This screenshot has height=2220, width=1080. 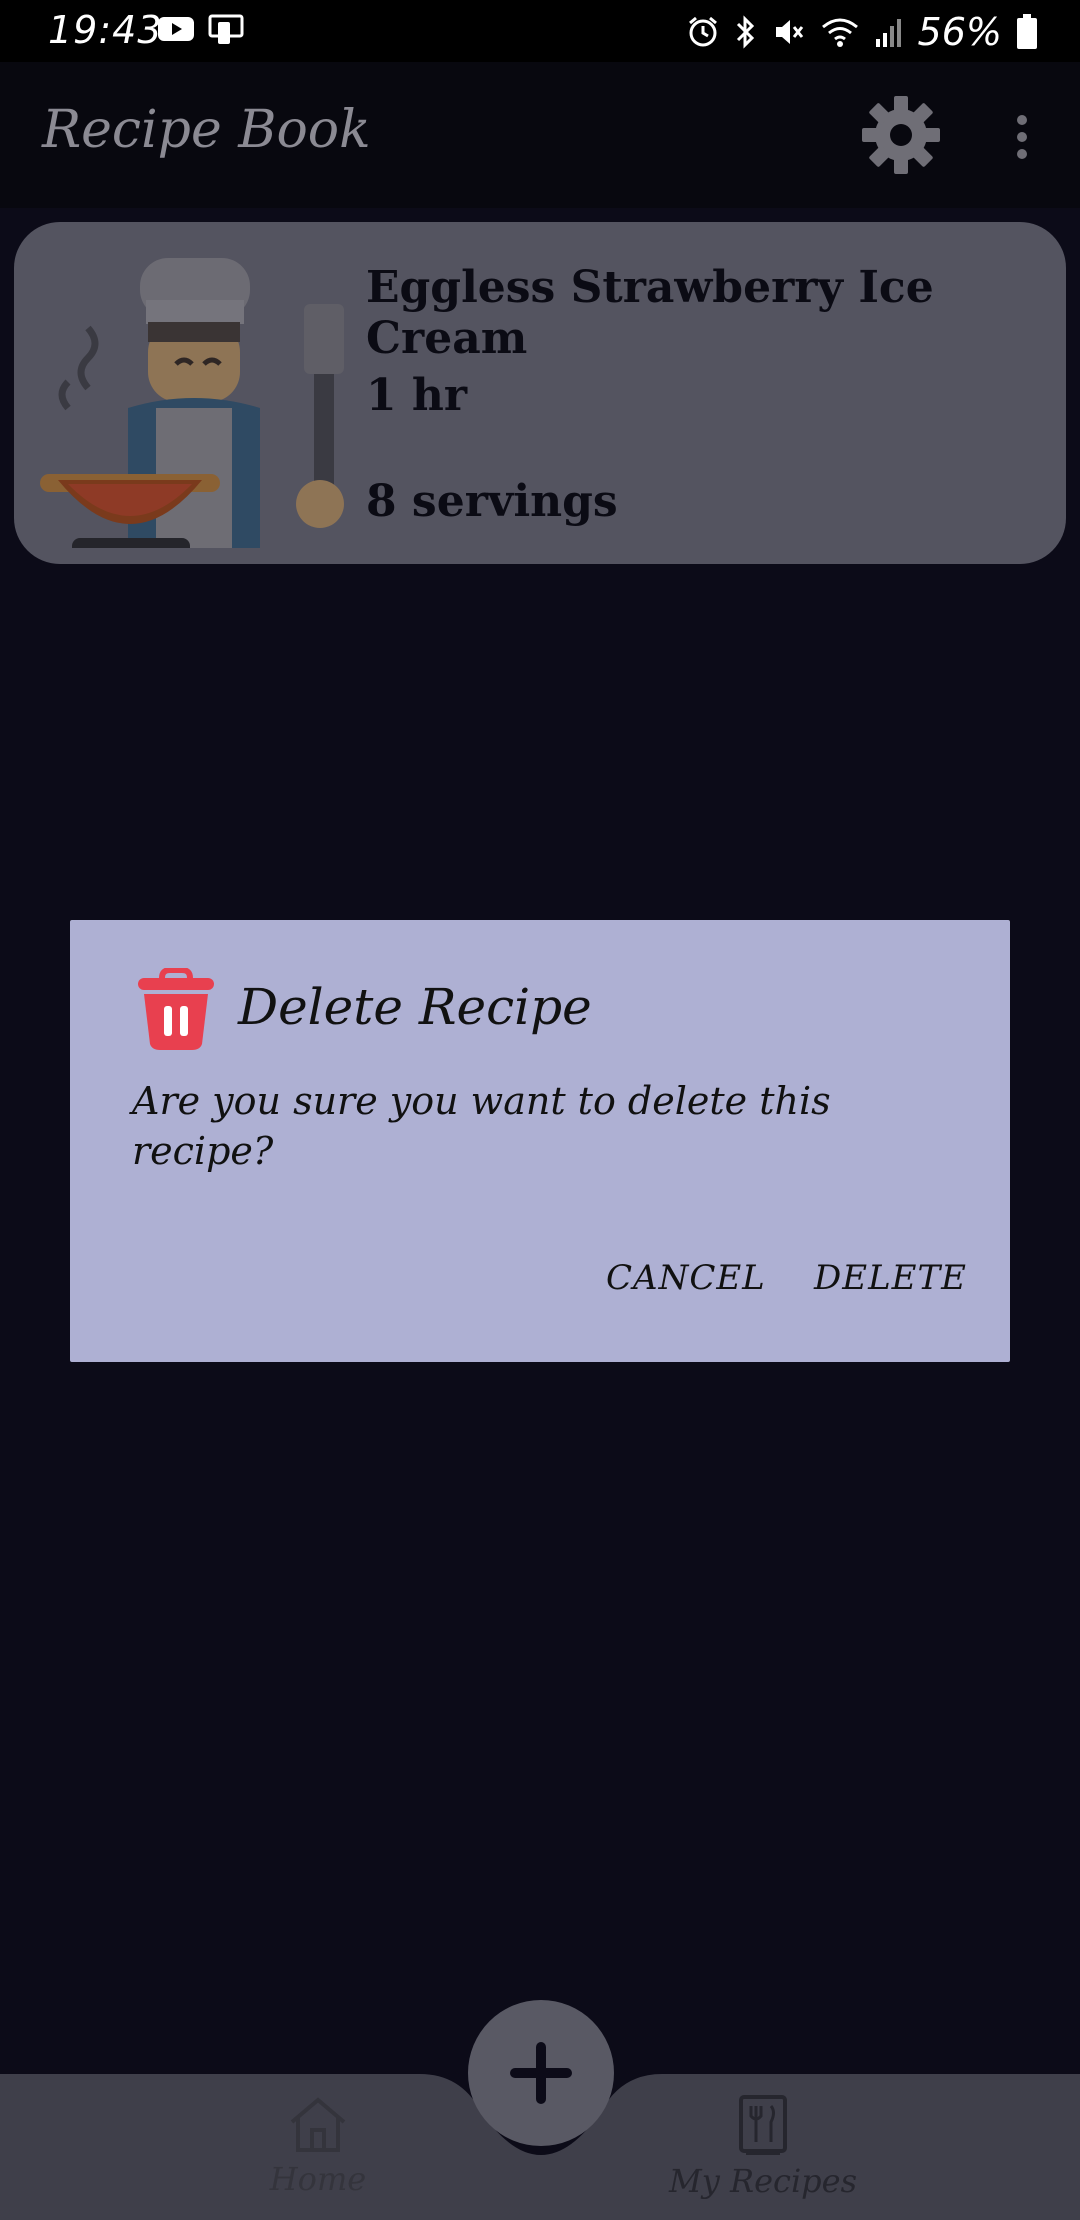 I want to click on signal-icon, so click(x=888, y=33).